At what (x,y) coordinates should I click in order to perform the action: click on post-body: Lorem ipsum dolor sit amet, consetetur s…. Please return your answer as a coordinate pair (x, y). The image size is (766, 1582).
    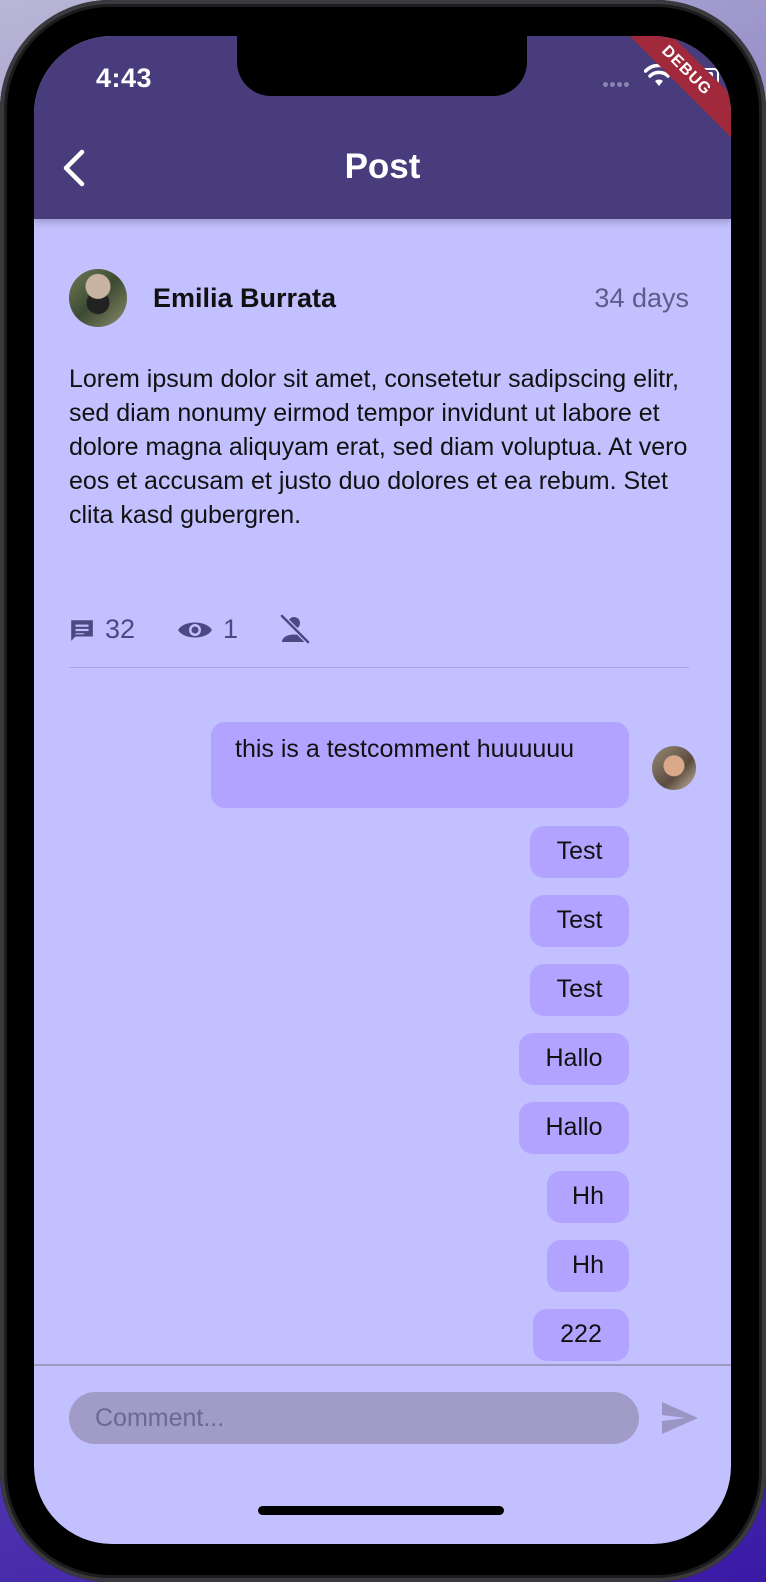
    Looking at the image, I should click on (378, 447).